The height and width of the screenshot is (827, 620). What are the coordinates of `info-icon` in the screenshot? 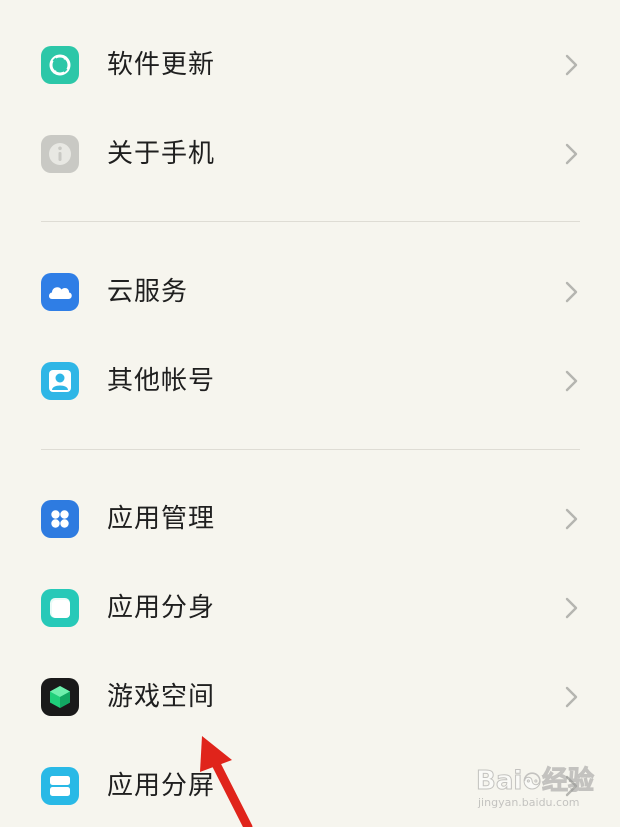 It's located at (60, 154).